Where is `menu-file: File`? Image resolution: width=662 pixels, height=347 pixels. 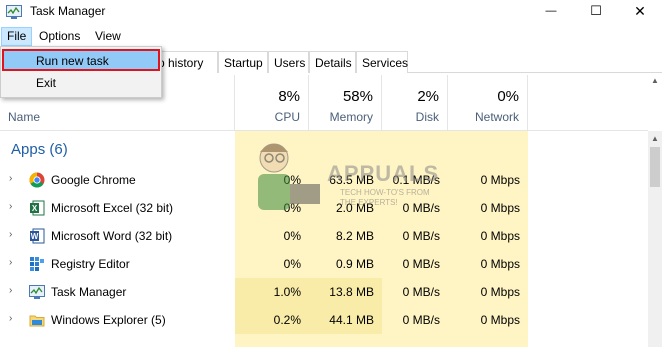 menu-file: File is located at coordinates (17, 36).